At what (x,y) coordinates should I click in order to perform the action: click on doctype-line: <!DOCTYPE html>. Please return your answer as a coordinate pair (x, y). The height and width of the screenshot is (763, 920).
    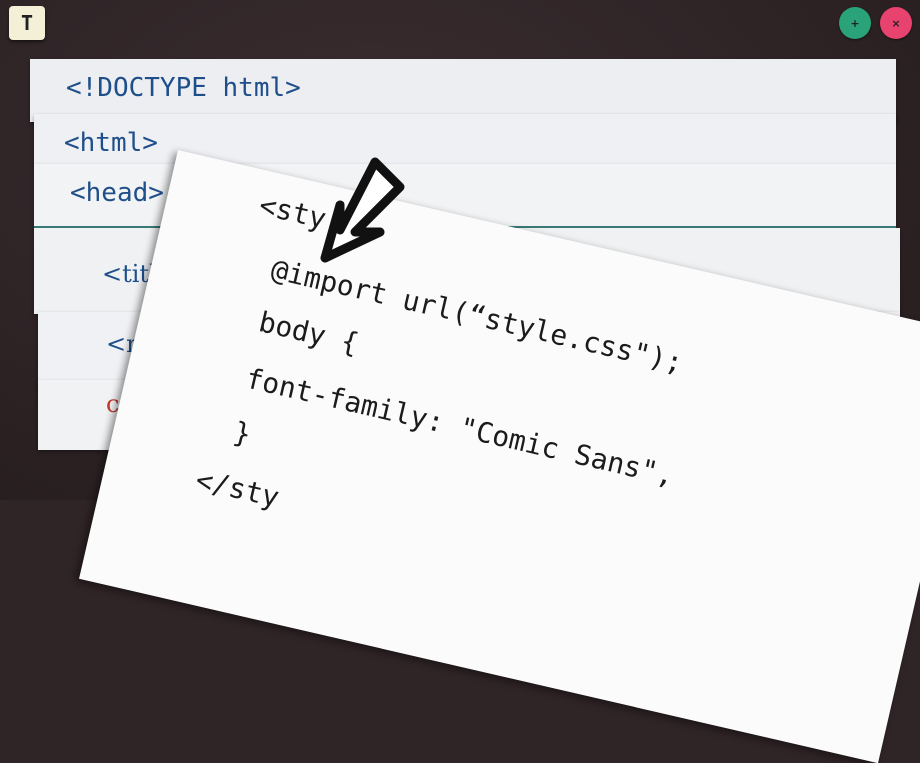
    Looking at the image, I should click on (183, 88).